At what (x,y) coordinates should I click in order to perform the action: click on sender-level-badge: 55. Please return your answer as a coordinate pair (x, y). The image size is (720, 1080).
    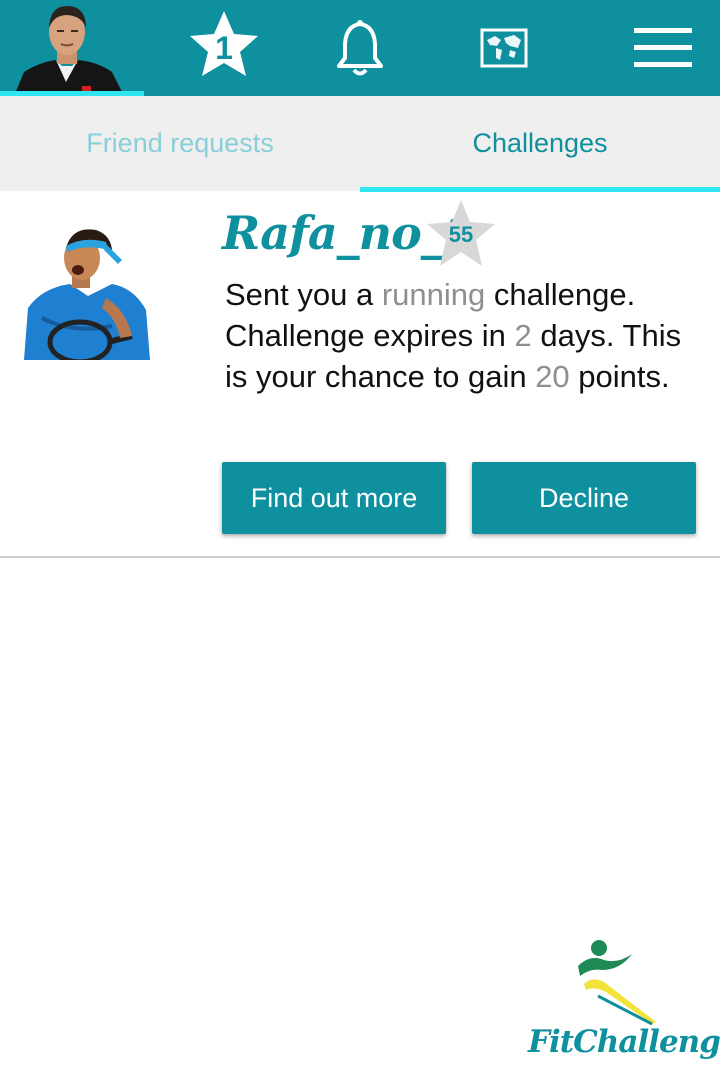
    Looking at the image, I should click on (461, 234).